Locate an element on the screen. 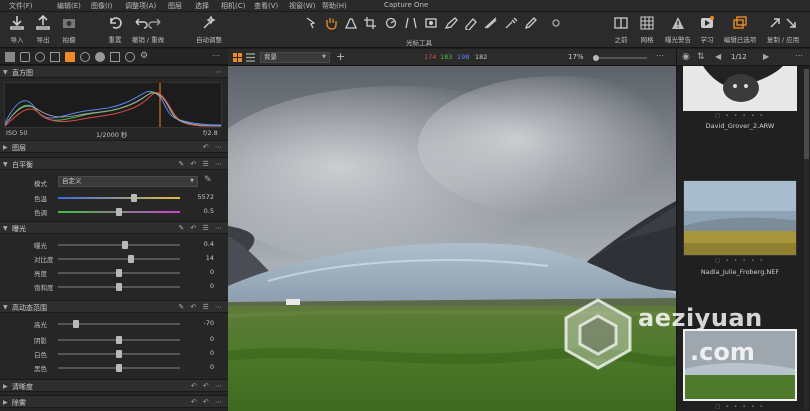  histogram-header: ▼ 直方图 ⋯ is located at coordinates (114, 71).